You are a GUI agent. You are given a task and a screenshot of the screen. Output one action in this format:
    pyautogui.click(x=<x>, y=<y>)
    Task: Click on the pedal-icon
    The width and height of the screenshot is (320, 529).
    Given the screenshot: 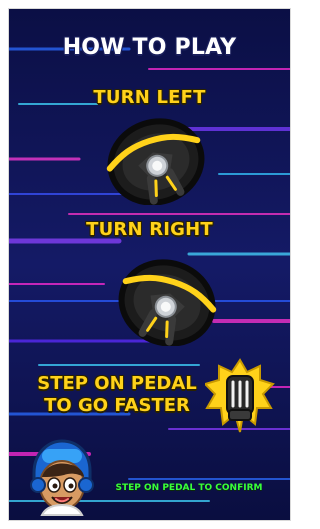 What is the action you would take?
    pyautogui.click(x=240, y=395)
    